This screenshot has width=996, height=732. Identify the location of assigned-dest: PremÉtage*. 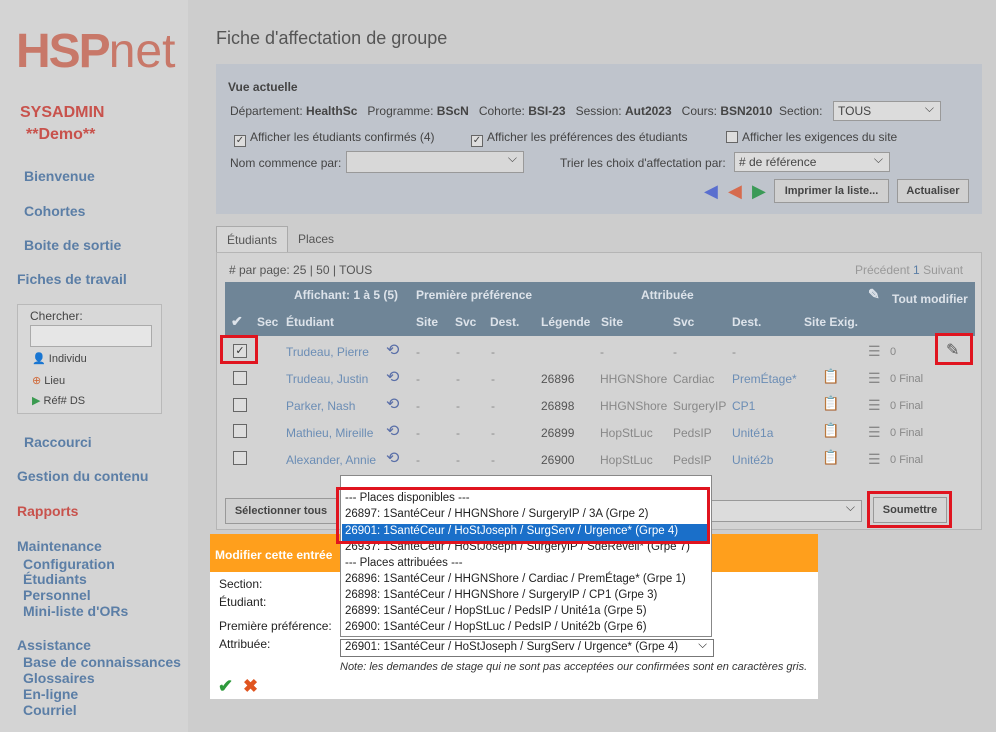
(764, 379).